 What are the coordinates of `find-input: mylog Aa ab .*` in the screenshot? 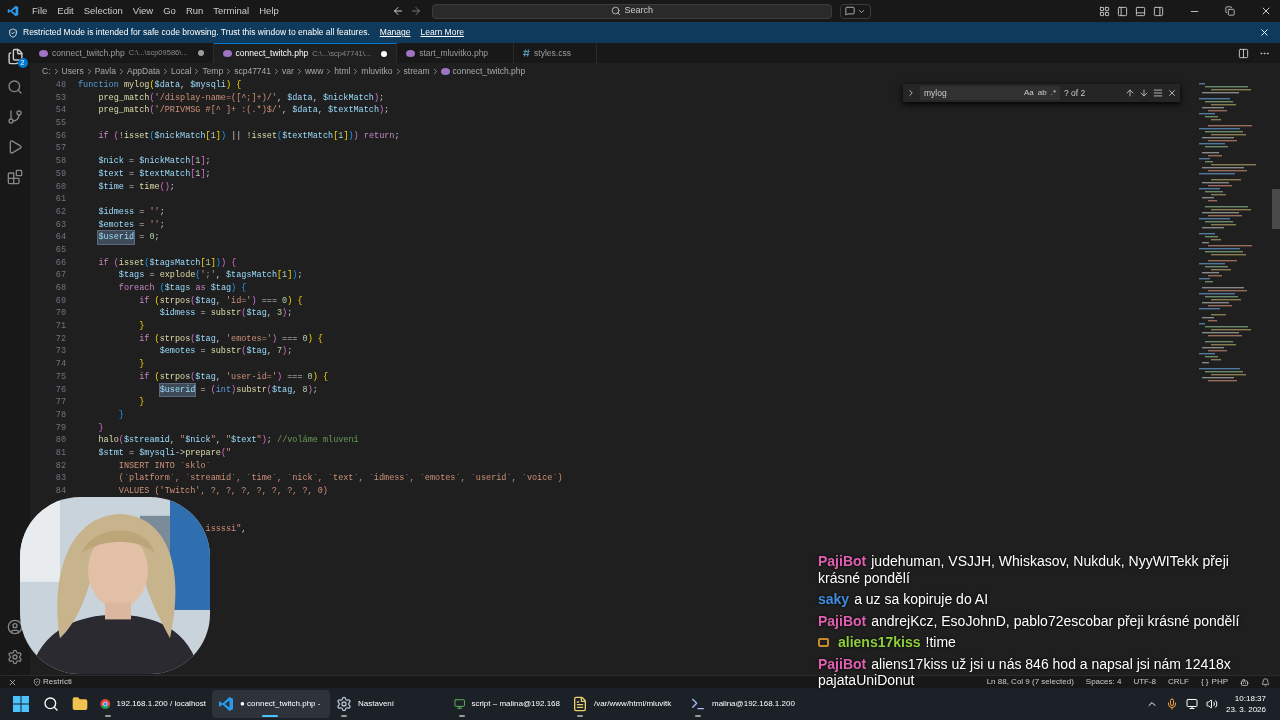 It's located at (990, 93).